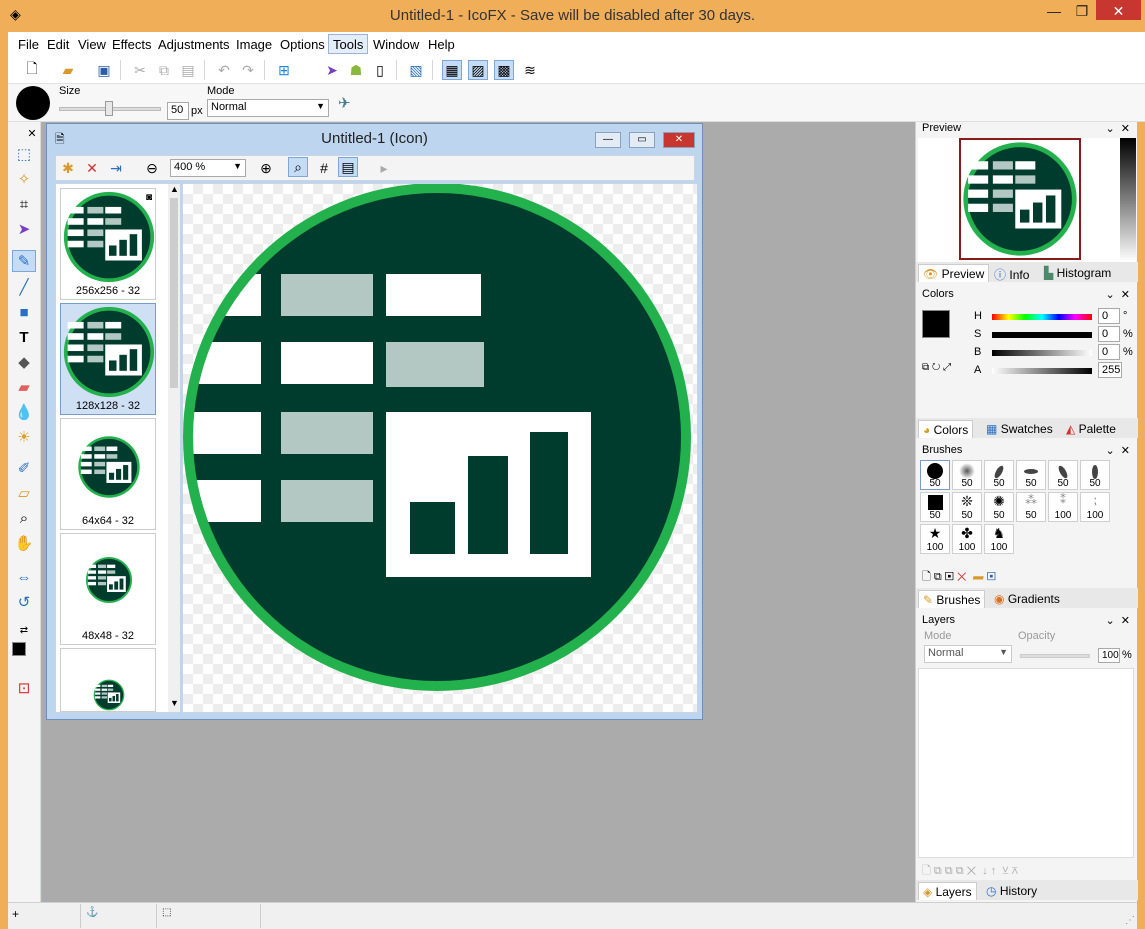 This screenshot has height=929, width=1145. I want to click on menu-edit: Edit, so click(58, 45).